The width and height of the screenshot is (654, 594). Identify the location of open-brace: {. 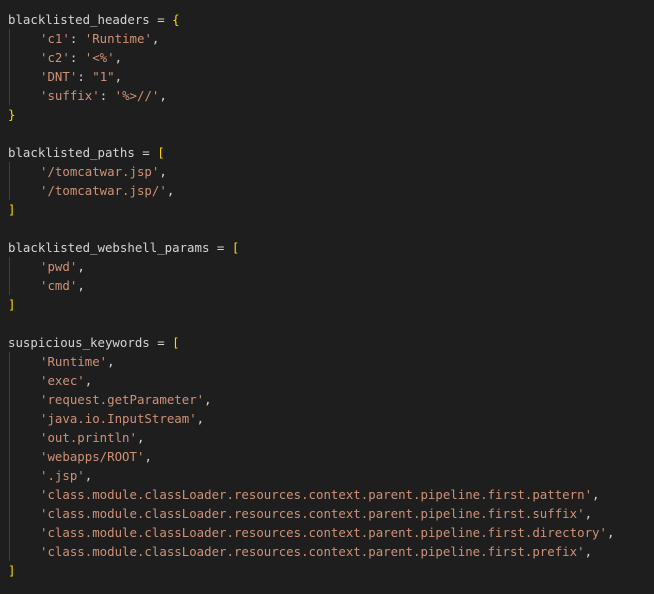
(176, 19).